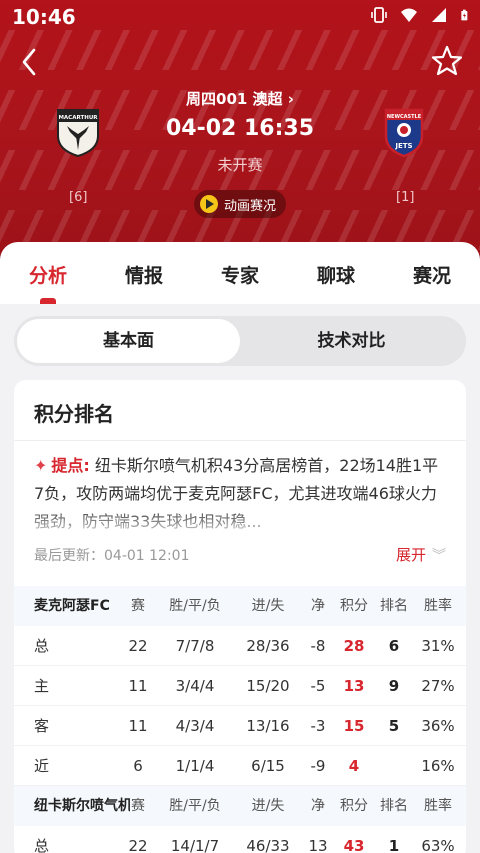  Describe the element at coordinates (42, 766) in the screenshot. I see `row-label: 近` at that location.